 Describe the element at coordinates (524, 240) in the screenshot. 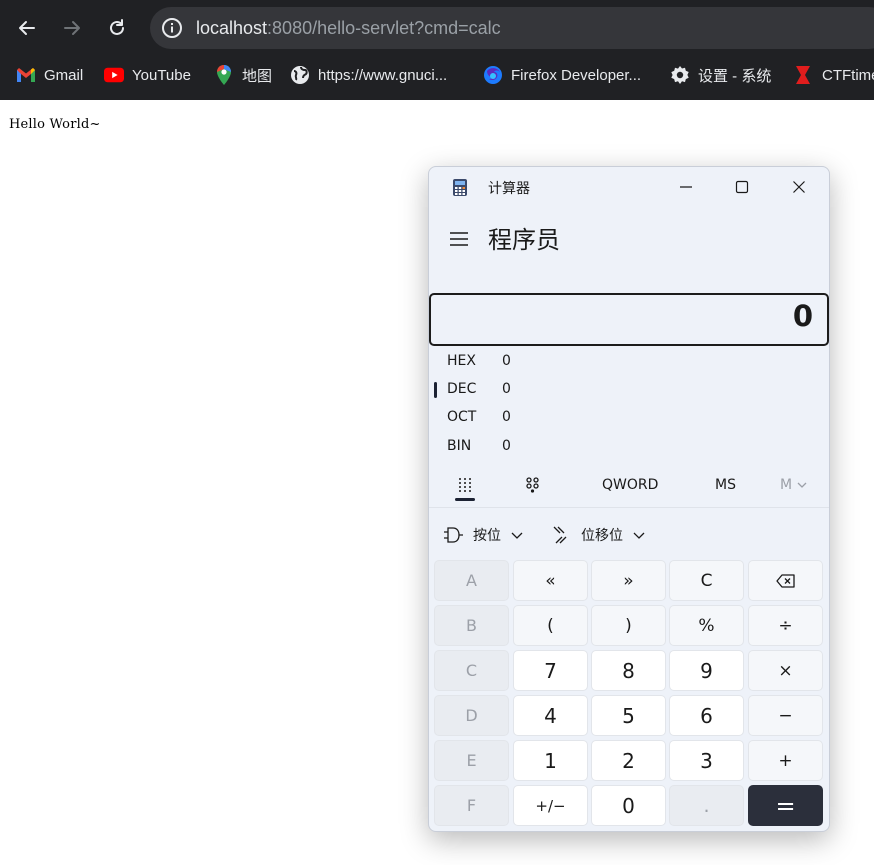

I see `calculator-mode-title: 程序员` at that location.